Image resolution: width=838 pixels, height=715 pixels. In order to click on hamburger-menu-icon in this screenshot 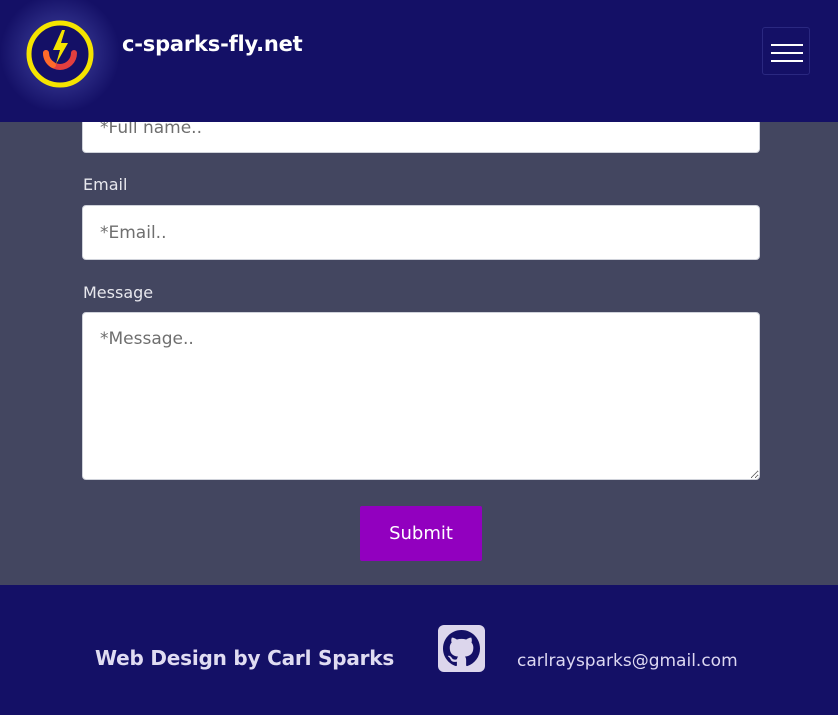, I will do `click(787, 45)`.